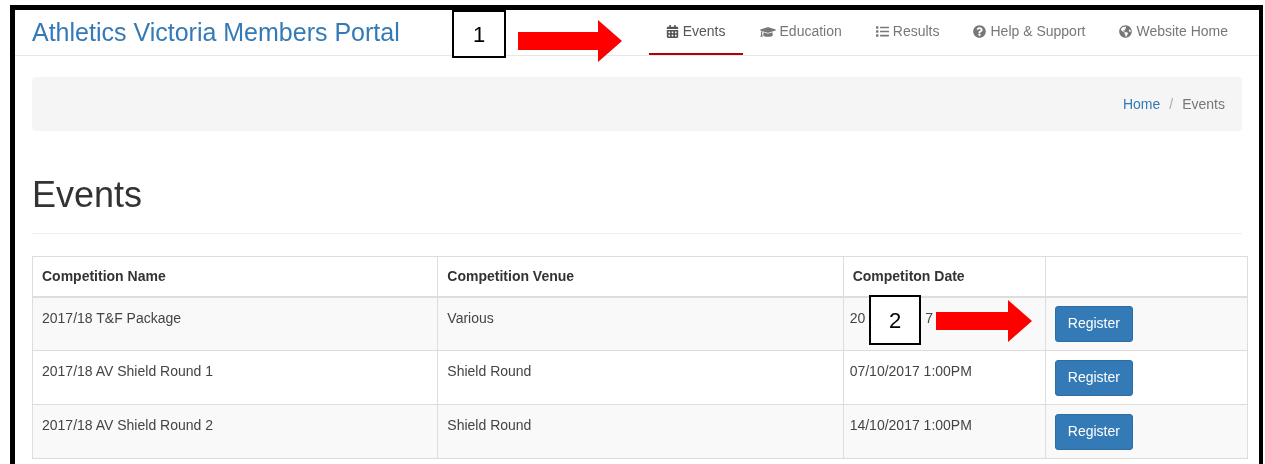 This screenshot has width=1265, height=464. Describe the element at coordinates (1141, 104) in the screenshot. I see `breadcrumb-link: Home` at that location.